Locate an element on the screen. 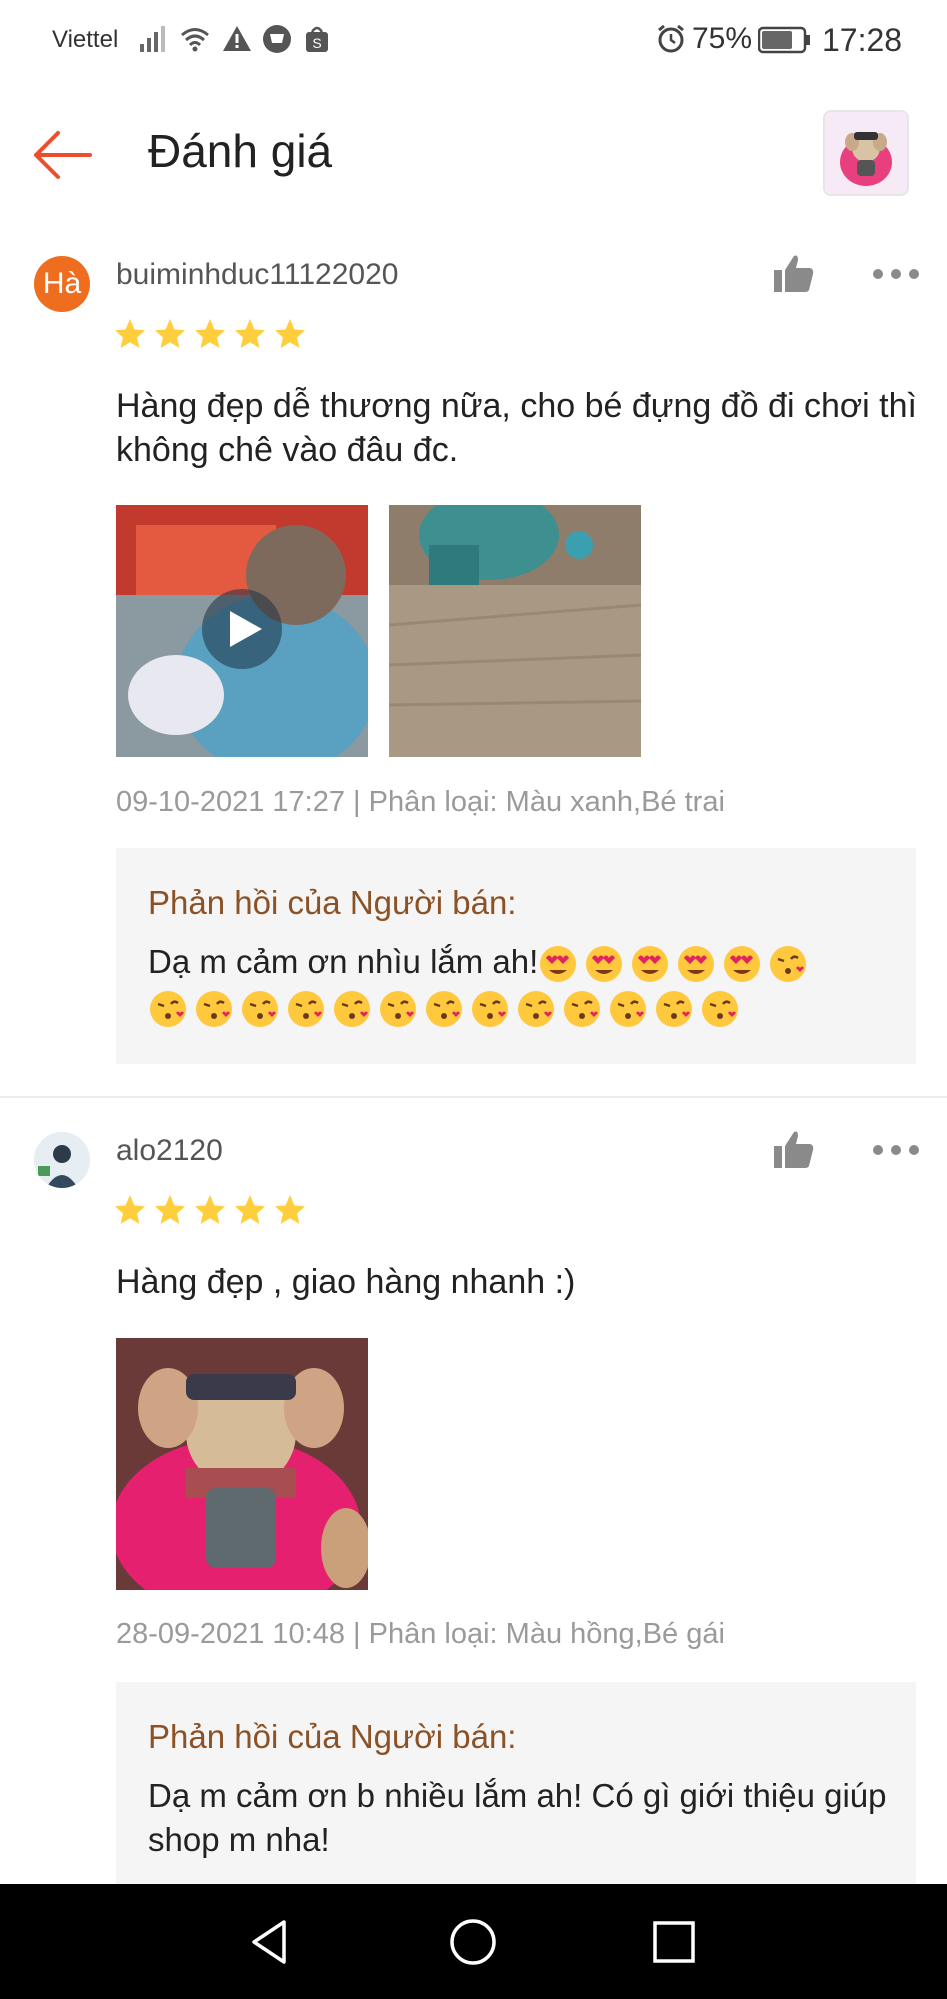 The image size is (947, 1999). signal-icon is located at coordinates (152, 39).